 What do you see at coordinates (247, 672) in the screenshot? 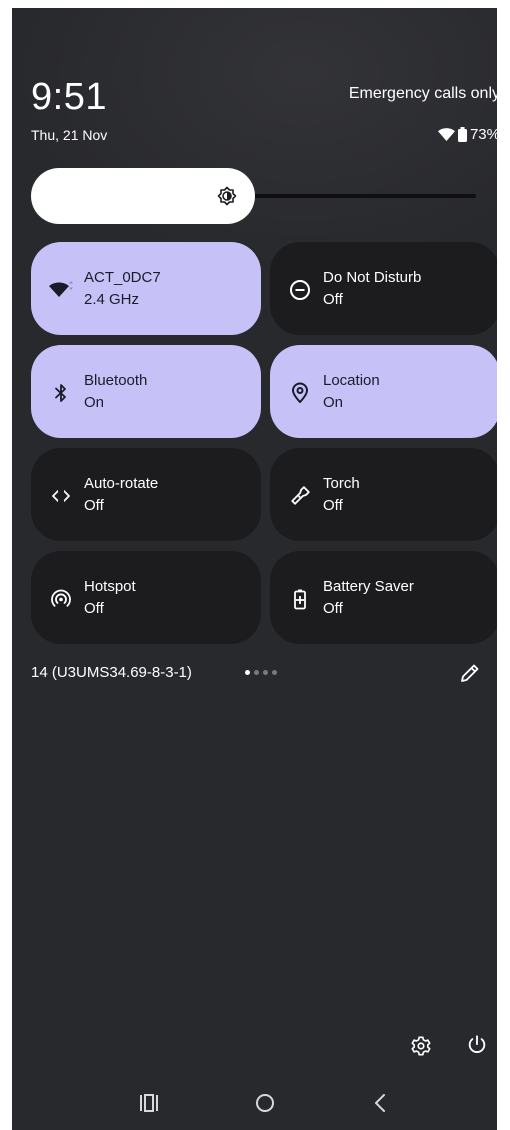
I see `page-dot-active` at bounding box center [247, 672].